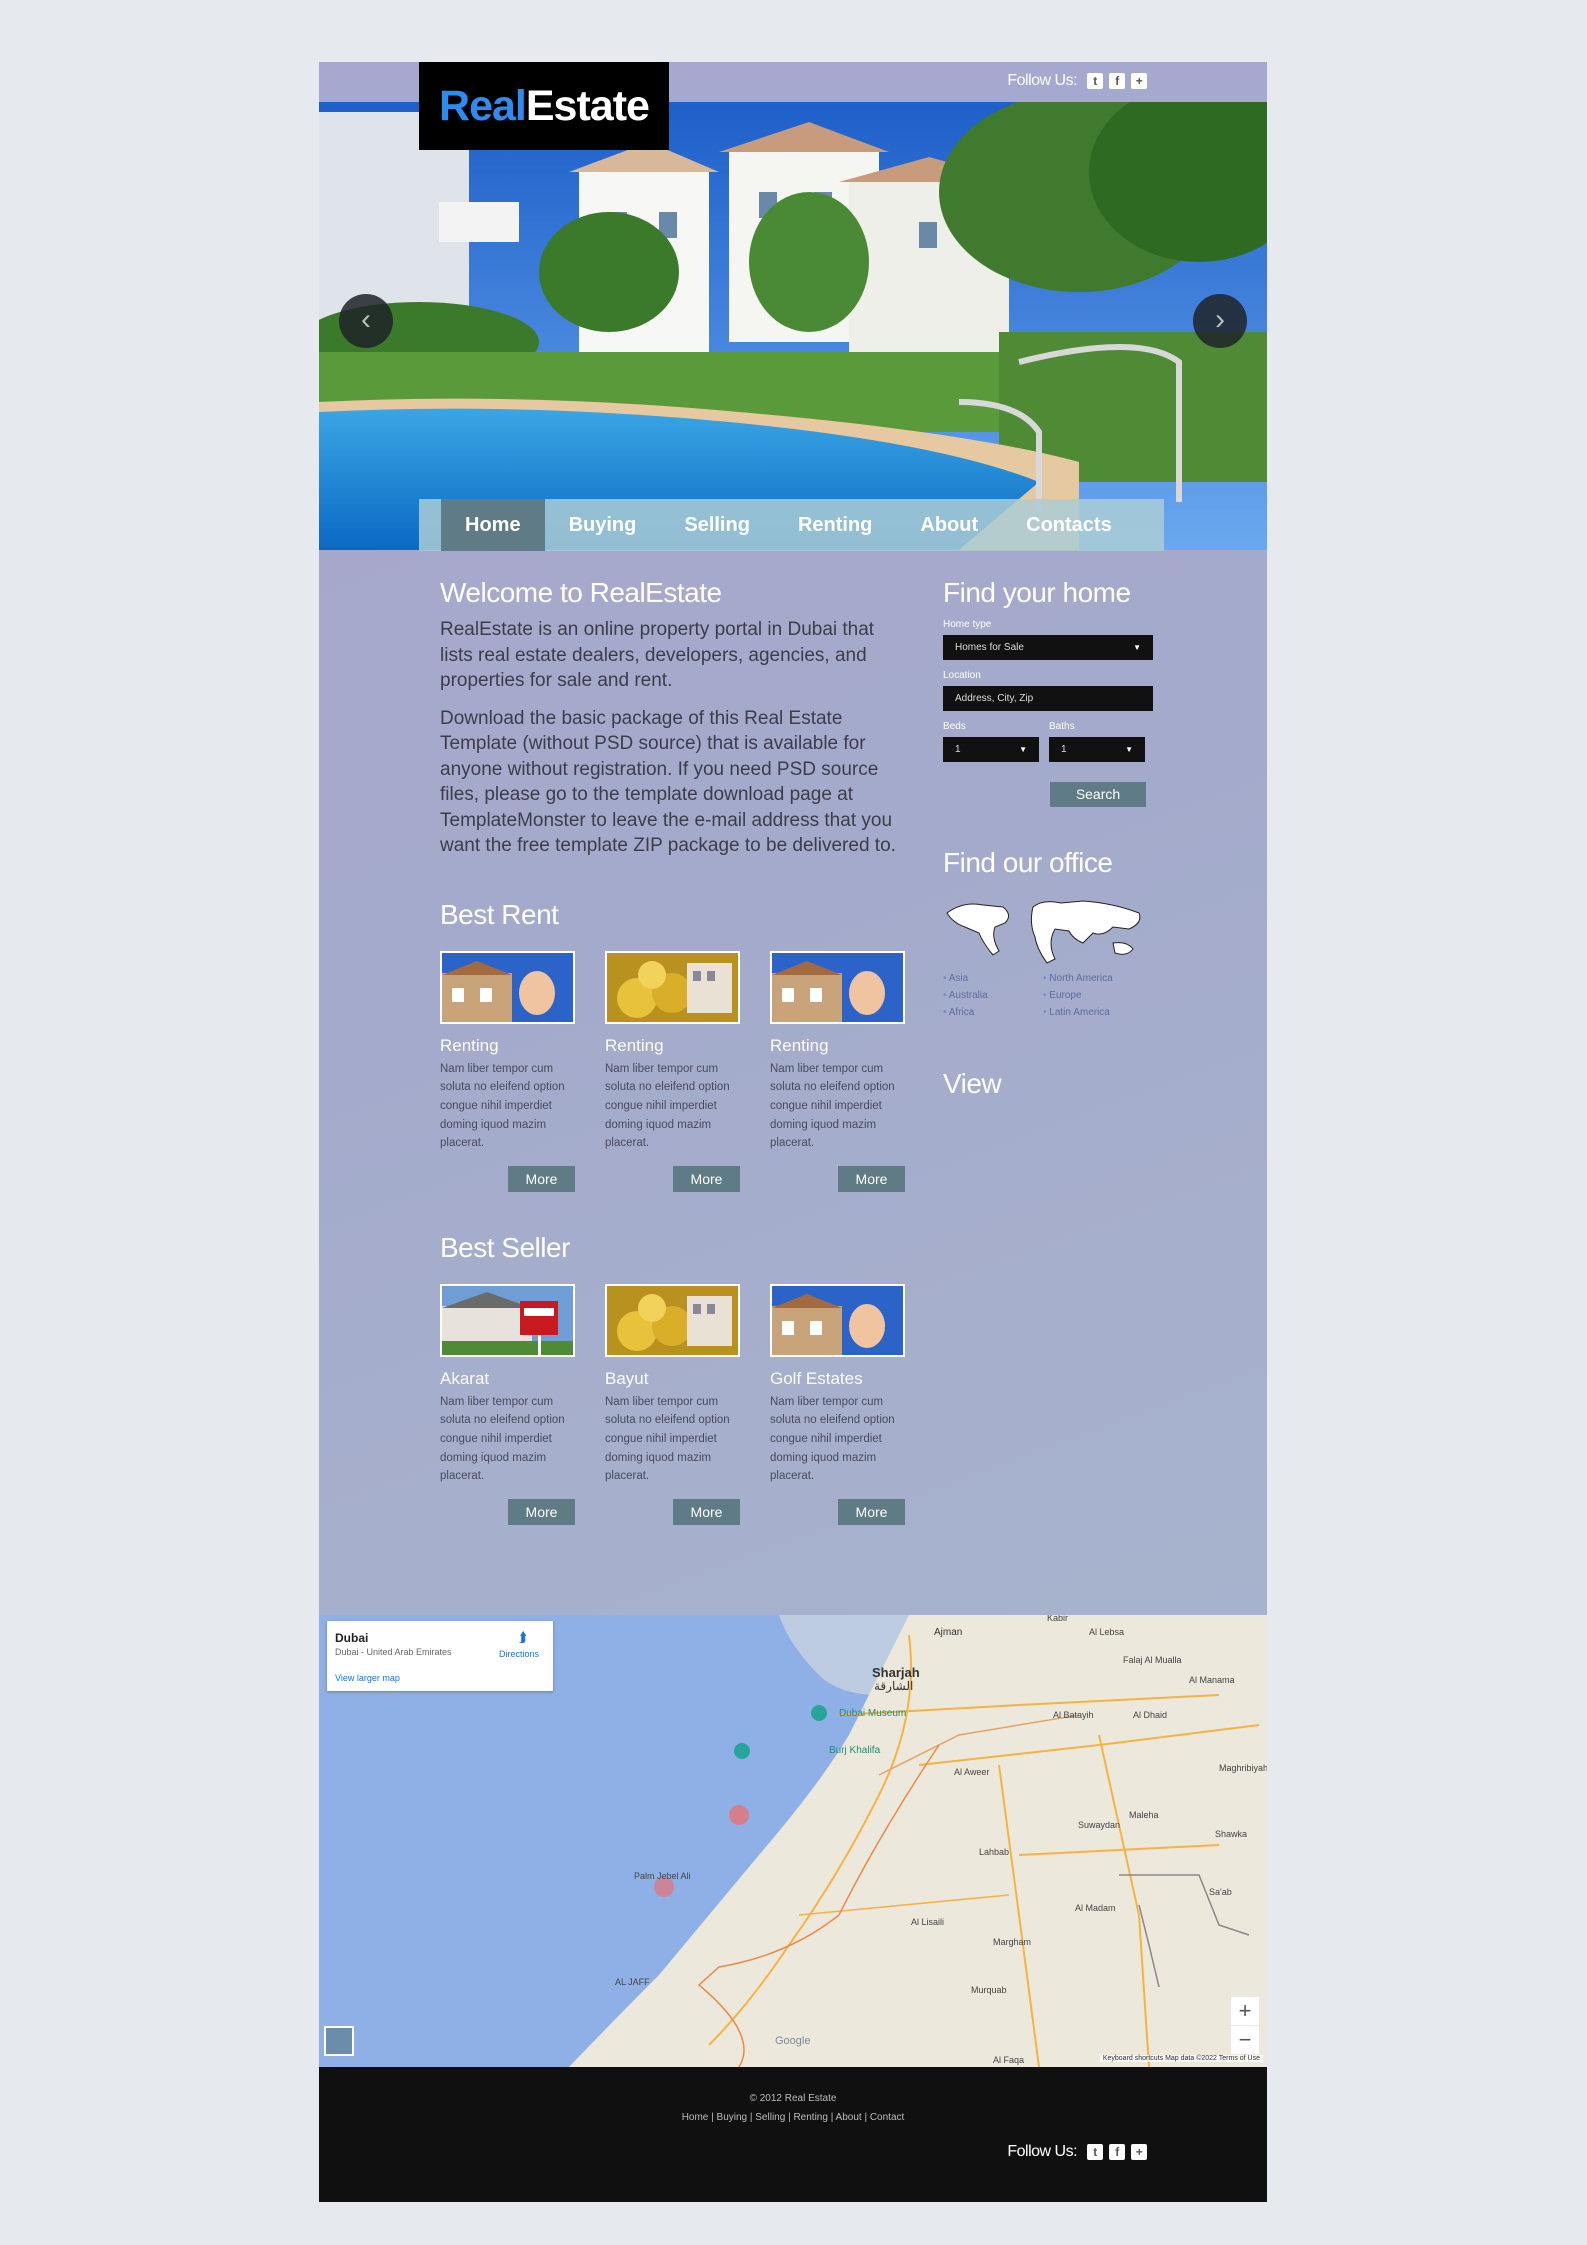  What do you see at coordinates (1093, 1012) in the screenshot?
I see `region-latin-america: Latin America` at bounding box center [1093, 1012].